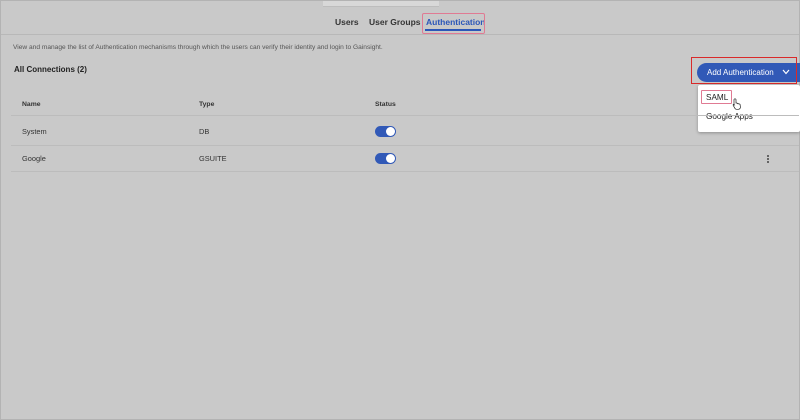  Describe the element at coordinates (213, 158) in the screenshot. I see `row-type: GSUITE` at that location.